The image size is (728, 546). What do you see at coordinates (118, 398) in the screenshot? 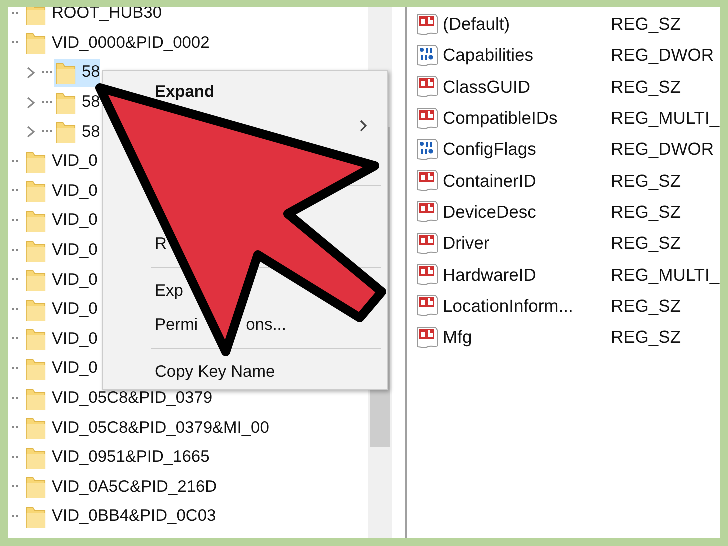
I see `tree-item: VID_05C8&PID_0379` at bounding box center [118, 398].